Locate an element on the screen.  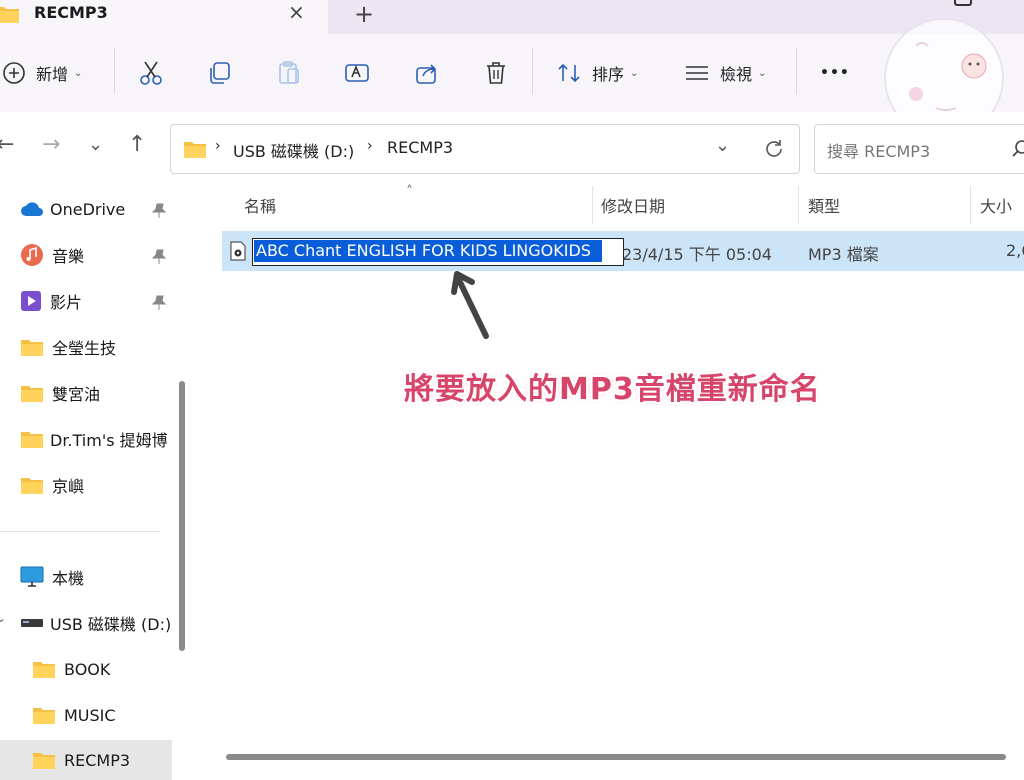
sidebar-item-folder: Dr.Tim's 提姆博 is located at coordinates (107, 439).